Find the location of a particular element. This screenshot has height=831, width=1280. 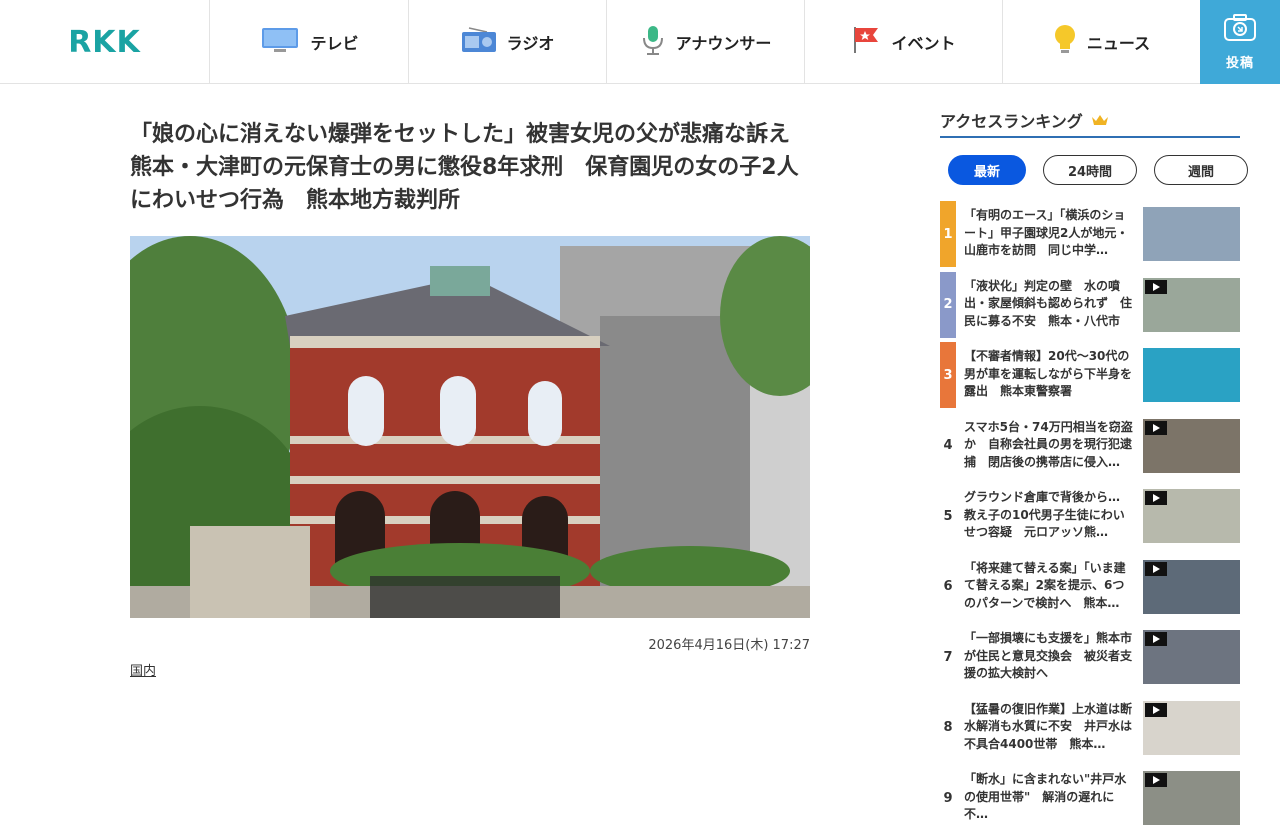

rkk-logo: RKK is located at coordinates (104, 42).